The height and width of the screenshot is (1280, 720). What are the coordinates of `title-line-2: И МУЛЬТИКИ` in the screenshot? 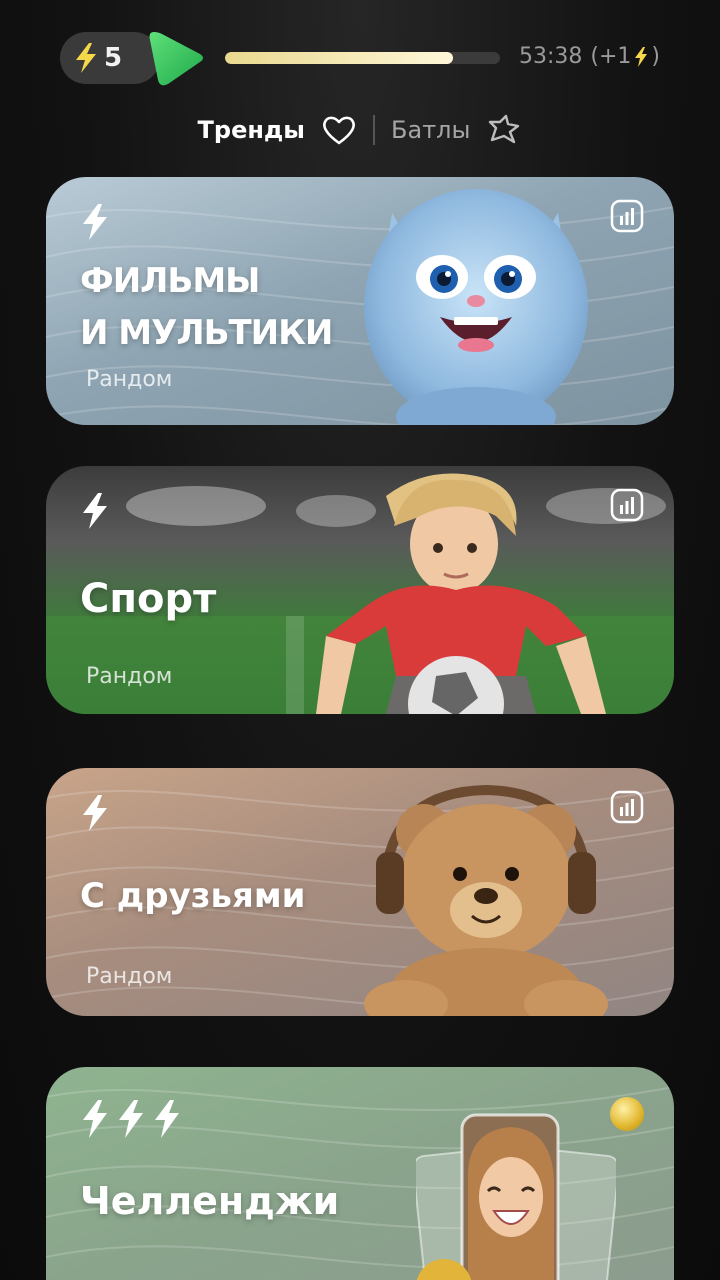 It's located at (206, 333).